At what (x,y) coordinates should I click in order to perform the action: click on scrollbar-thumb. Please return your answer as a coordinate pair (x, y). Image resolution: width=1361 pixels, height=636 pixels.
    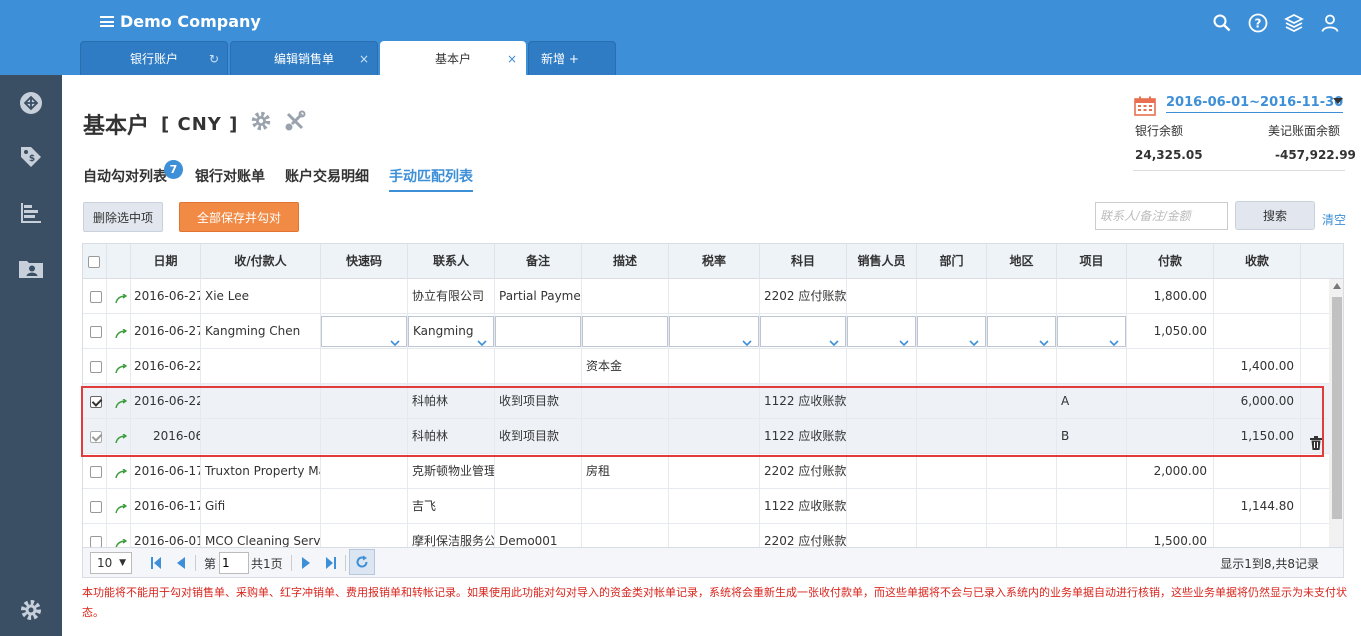
    Looking at the image, I should click on (1337, 408).